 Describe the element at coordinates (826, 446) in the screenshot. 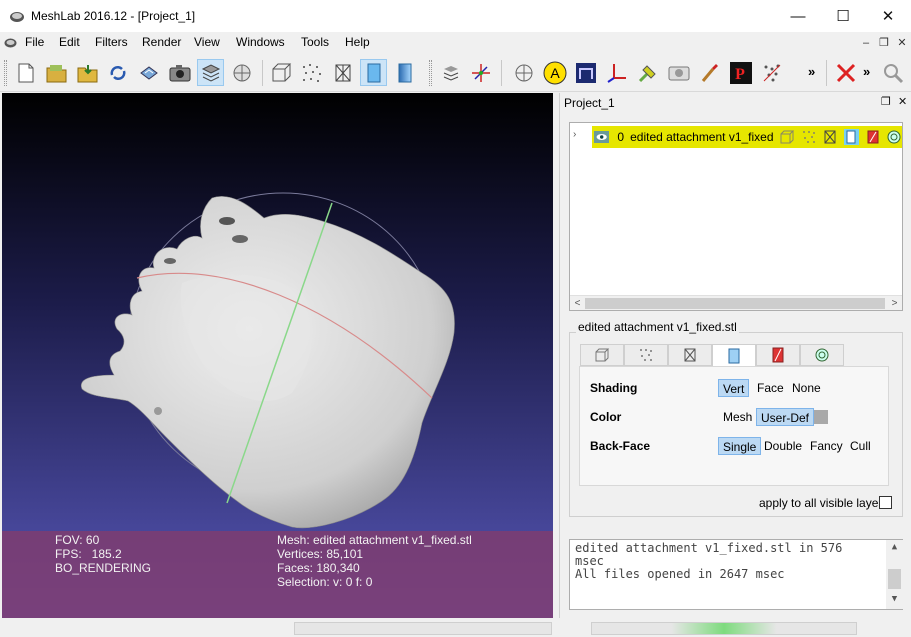

I see `backface-fancy-option: Fancy` at that location.